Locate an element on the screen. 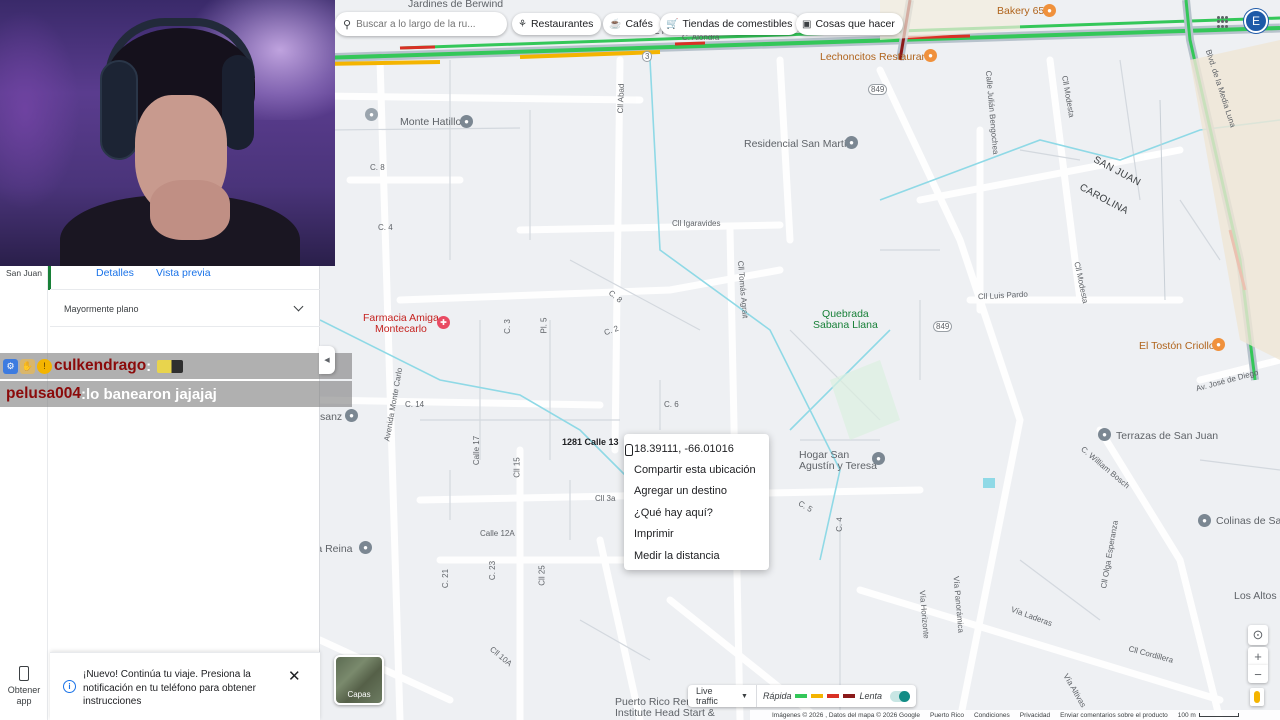 Image resolution: width=1280 pixels, height=720 pixels. street-label: Calle 17 is located at coordinates (477, 450).